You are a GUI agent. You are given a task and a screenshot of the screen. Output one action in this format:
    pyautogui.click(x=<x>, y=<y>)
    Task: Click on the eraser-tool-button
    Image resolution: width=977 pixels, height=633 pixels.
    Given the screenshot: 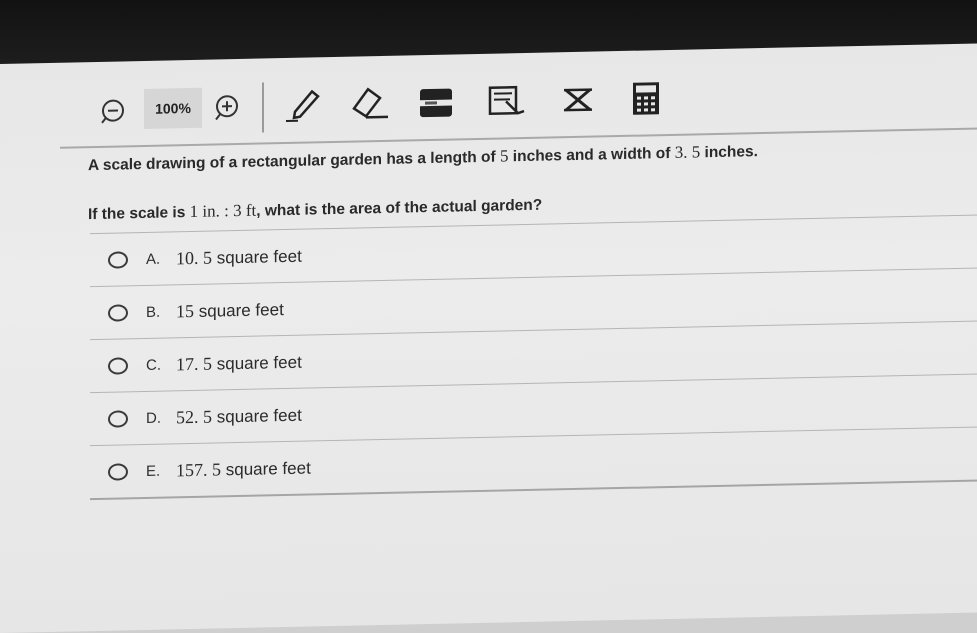 What is the action you would take?
    pyautogui.click(x=370, y=104)
    